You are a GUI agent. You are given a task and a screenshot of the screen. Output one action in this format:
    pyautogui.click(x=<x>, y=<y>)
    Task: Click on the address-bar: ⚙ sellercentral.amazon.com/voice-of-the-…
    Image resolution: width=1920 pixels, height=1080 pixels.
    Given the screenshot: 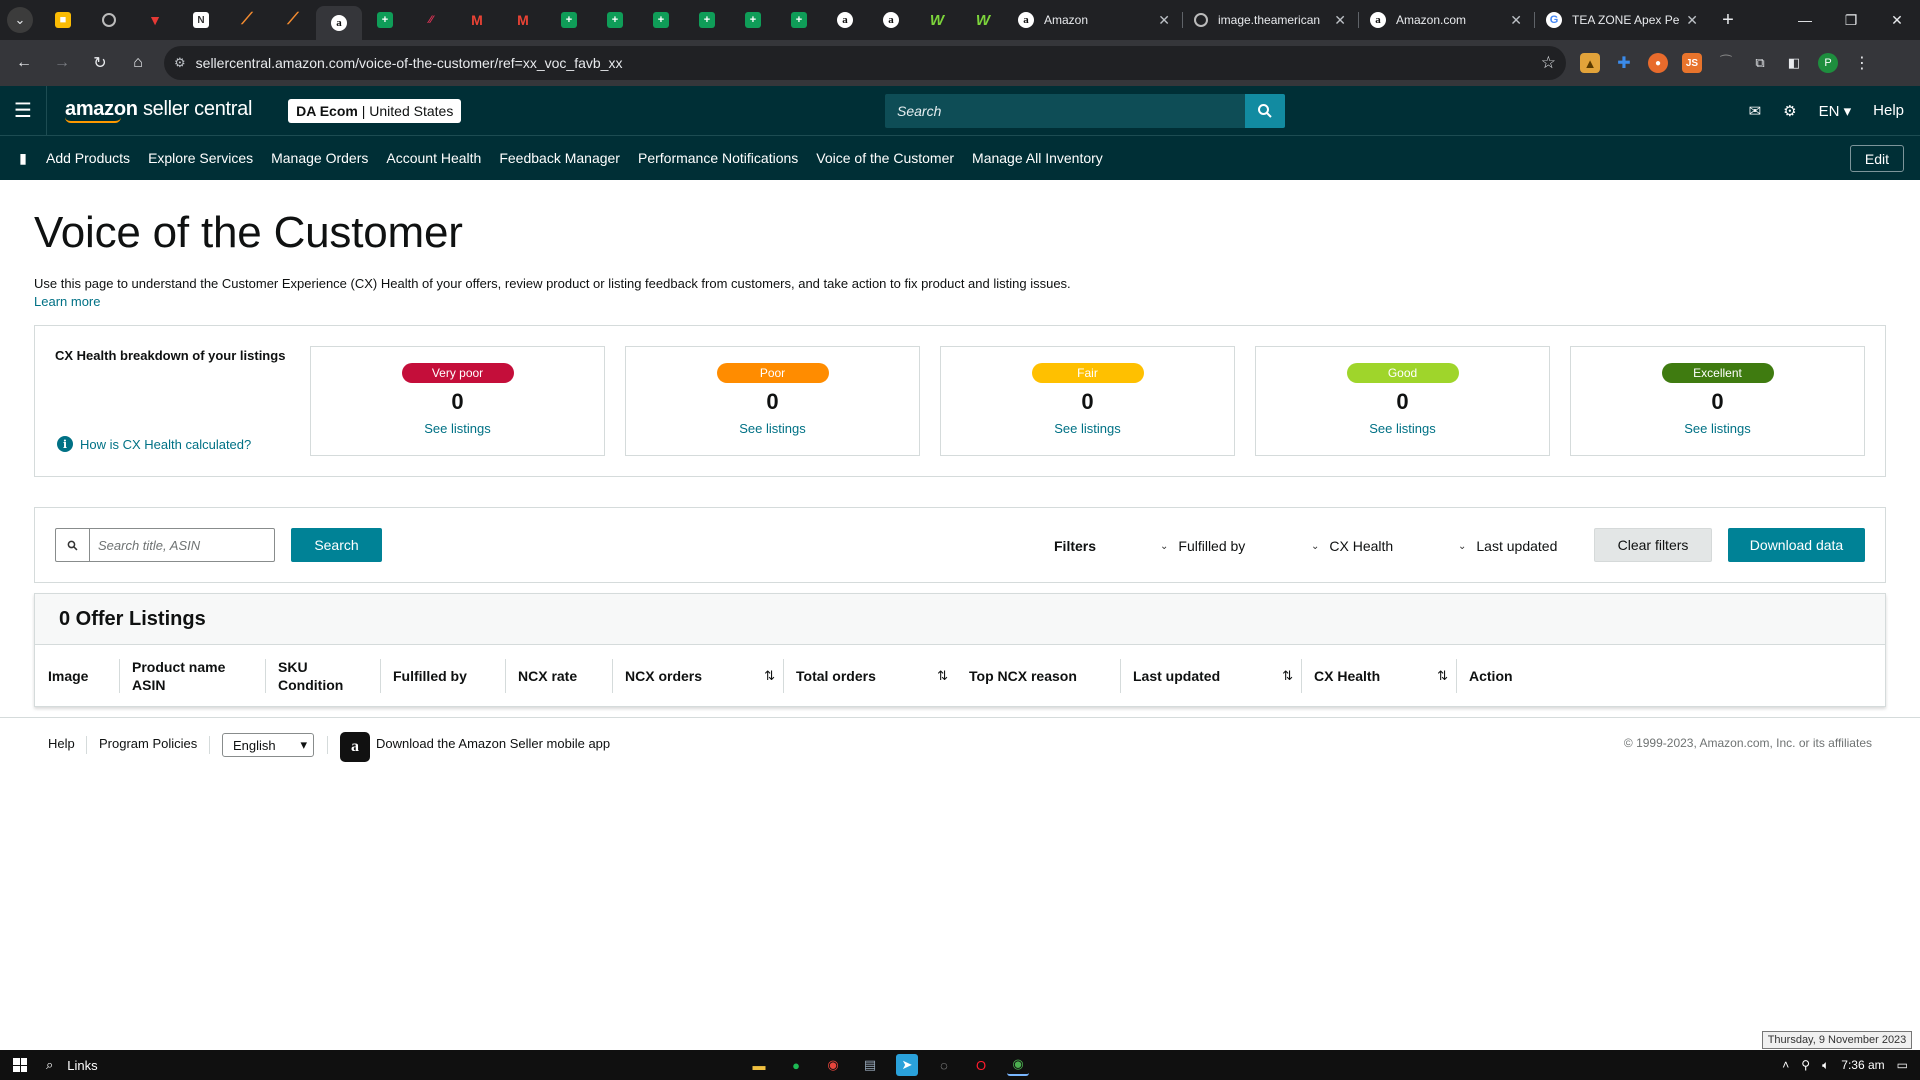 What is the action you would take?
    pyautogui.click(x=865, y=63)
    